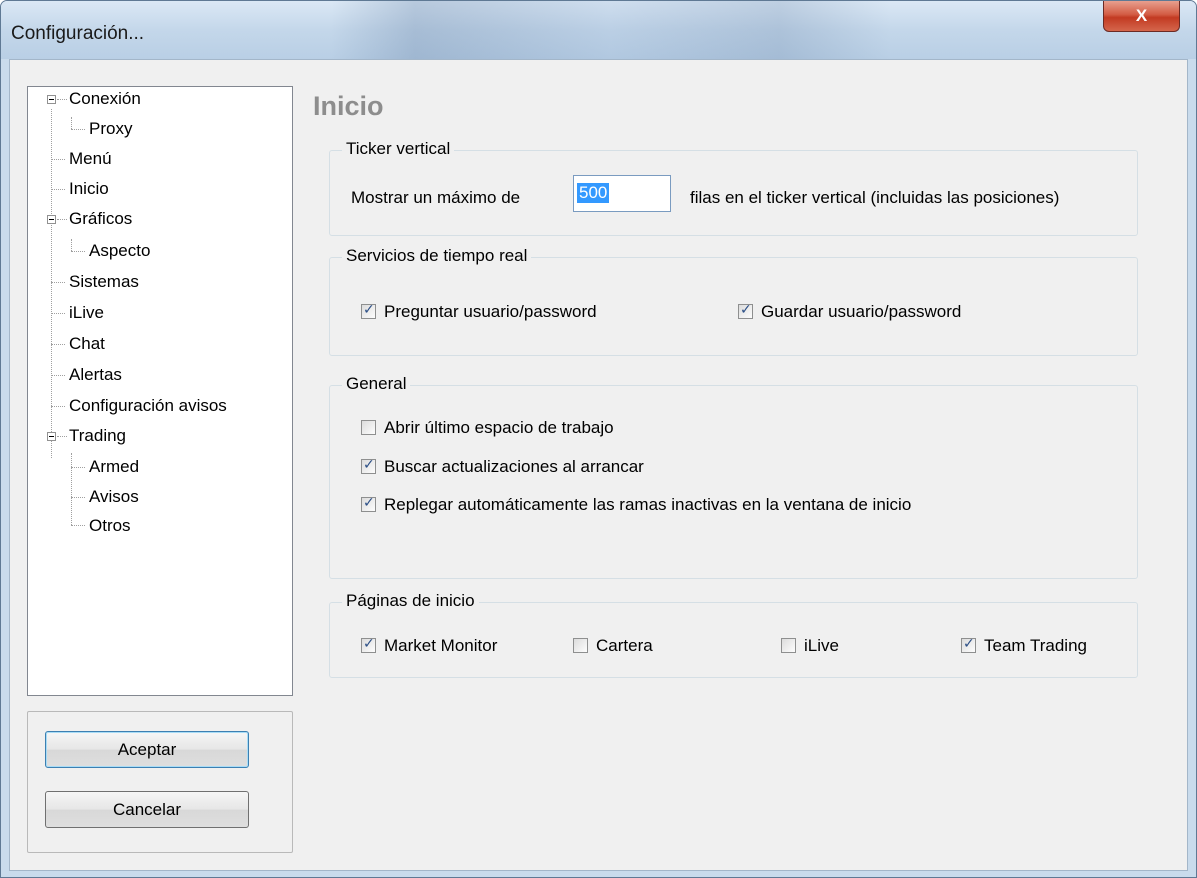 This screenshot has height=878, width=1197. What do you see at coordinates (861, 312) in the screenshot?
I see `save-credentials-label: Guardar usuario/password` at bounding box center [861, 312].